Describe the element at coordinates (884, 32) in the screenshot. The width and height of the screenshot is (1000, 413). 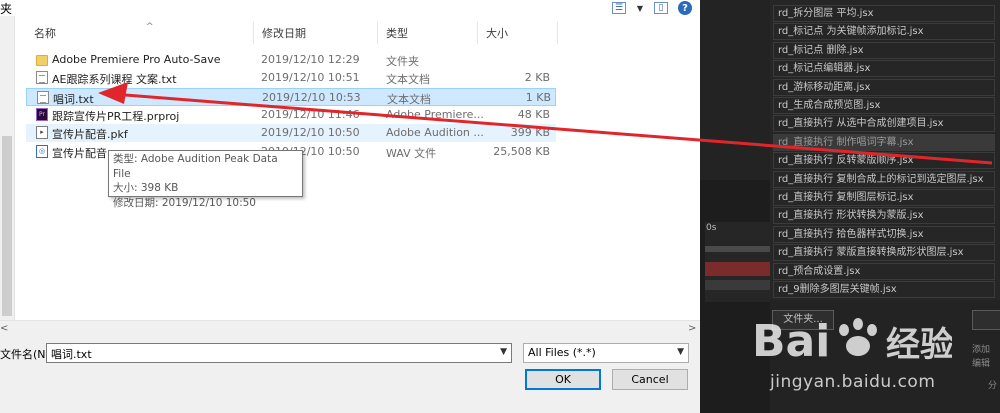
I see `script-item: rd_标记点 为关键帧添加标记.jsx` at that location.